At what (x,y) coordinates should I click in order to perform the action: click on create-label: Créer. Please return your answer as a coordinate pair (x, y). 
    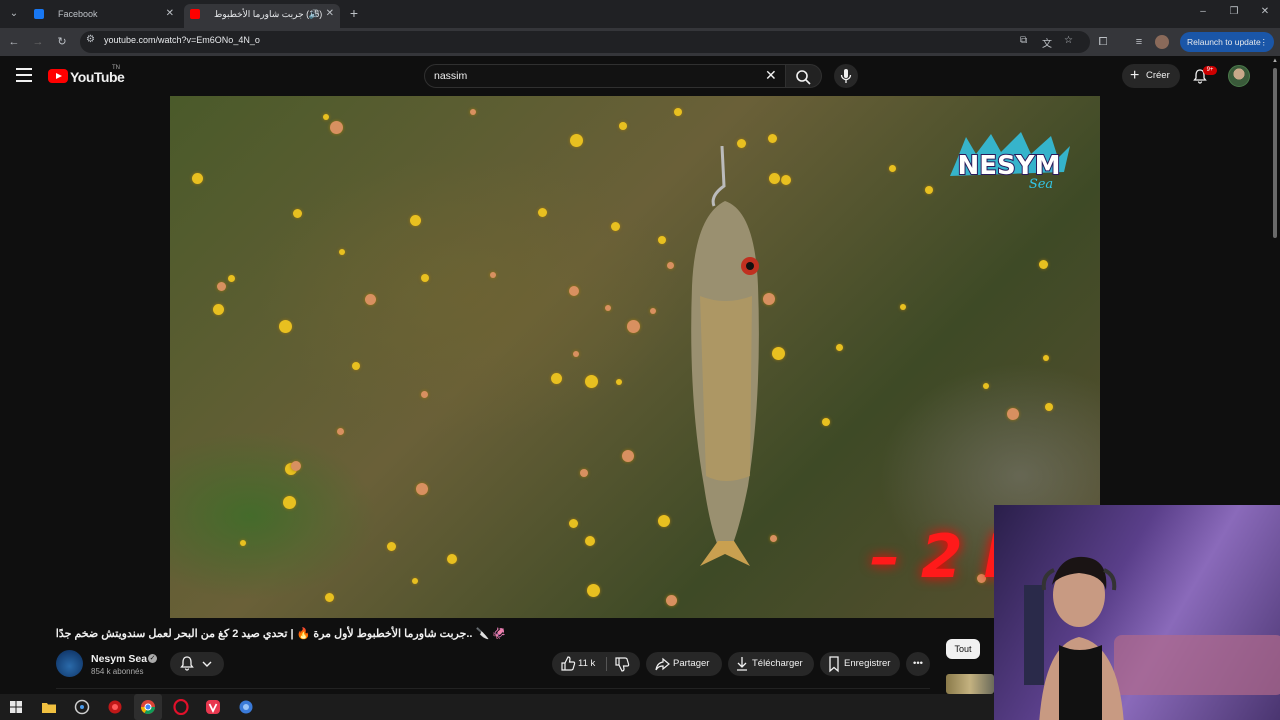
    Looking at the image, I should click on (1158, 75).